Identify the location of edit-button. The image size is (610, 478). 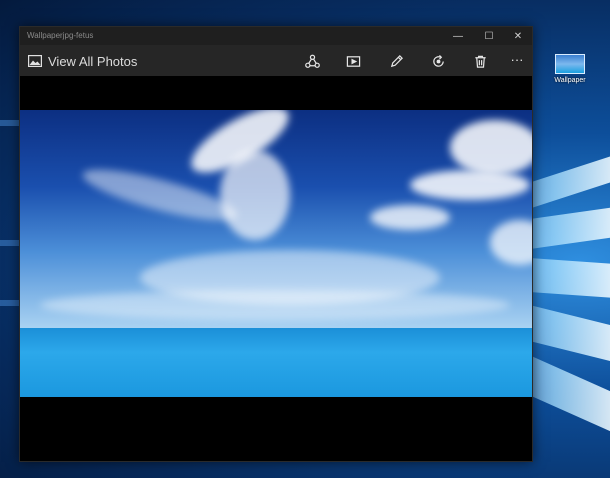
(396, 61).